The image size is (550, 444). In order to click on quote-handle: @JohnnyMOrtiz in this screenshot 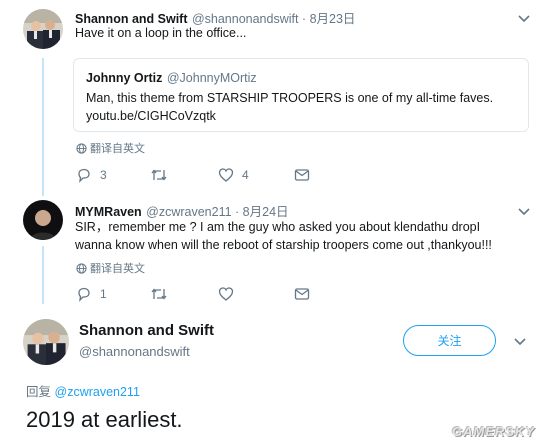, I will do `click(211, 78)`.